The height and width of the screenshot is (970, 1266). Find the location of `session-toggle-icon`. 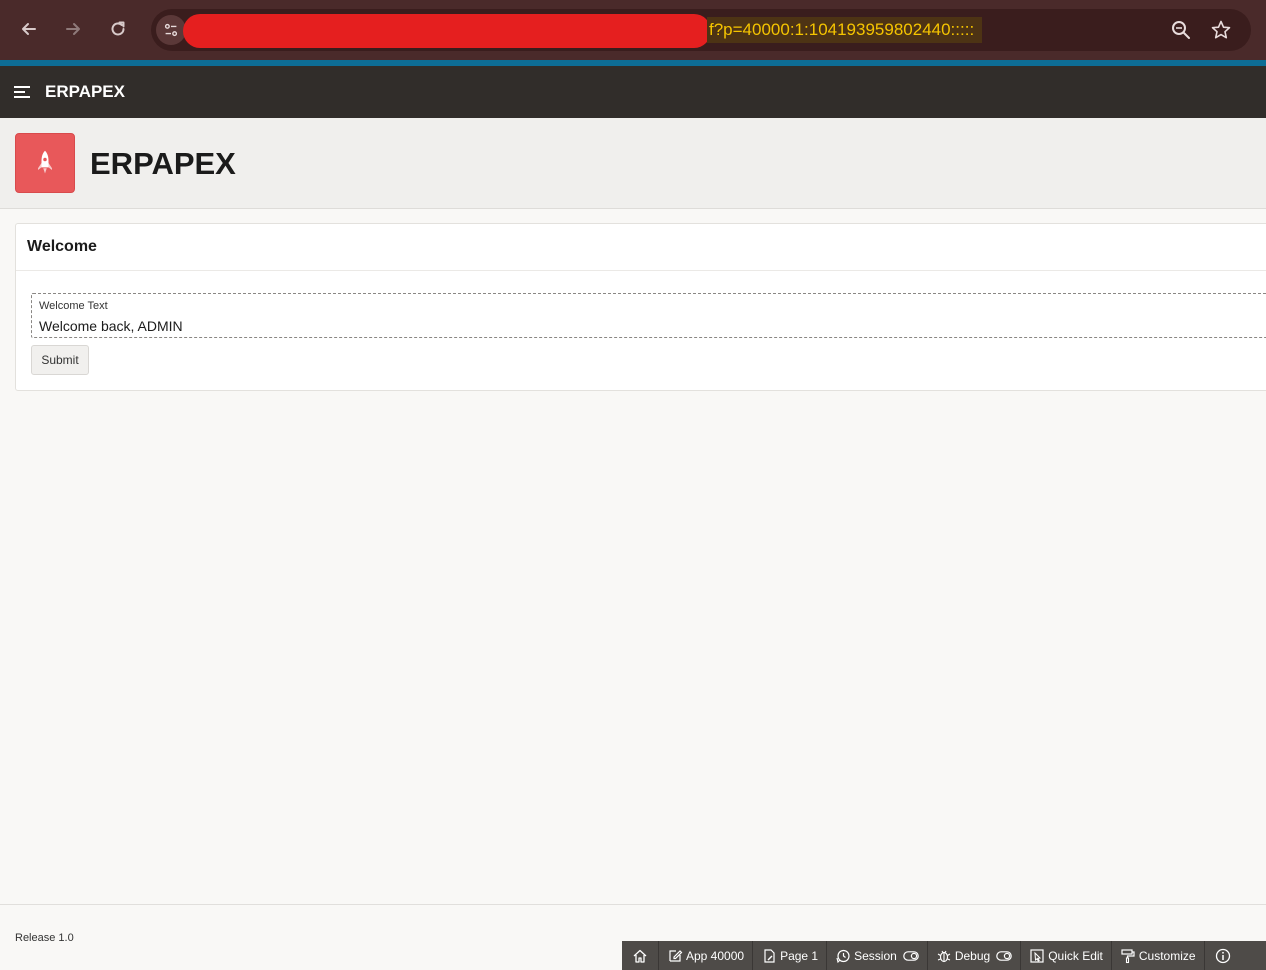

session-toggle-icon is located at coordinates (911, 955).